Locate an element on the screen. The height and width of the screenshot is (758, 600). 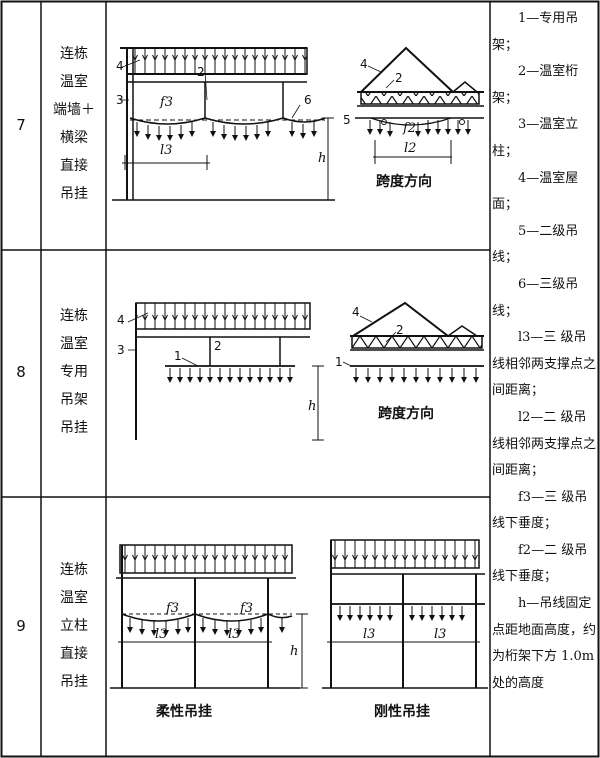
row8-right-diagram: 4 2 1 跨度方向 is located at coordinates (409, 361).